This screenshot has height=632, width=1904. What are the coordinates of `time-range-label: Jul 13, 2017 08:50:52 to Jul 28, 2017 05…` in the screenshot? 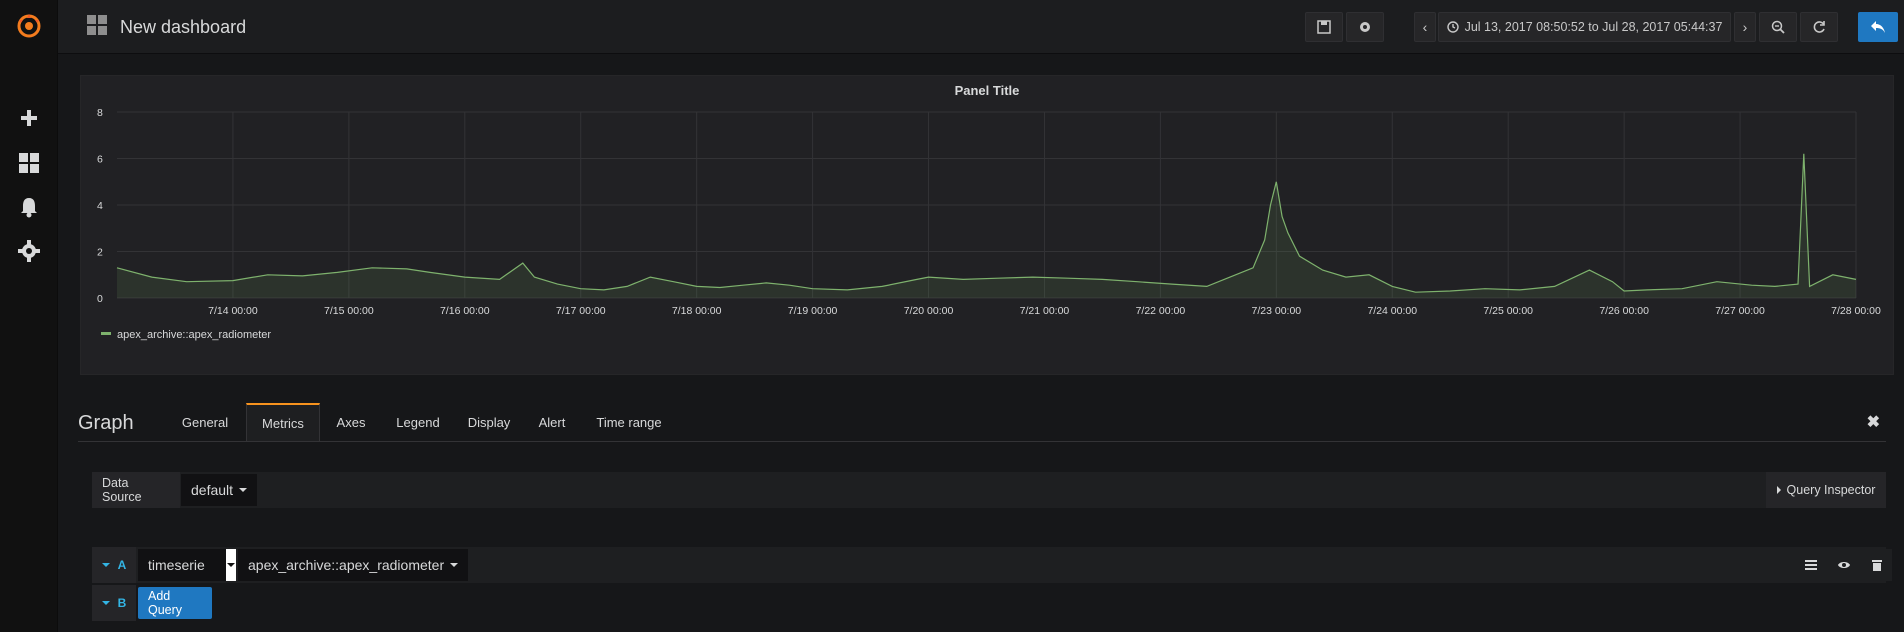 It's located at (1593, 27).